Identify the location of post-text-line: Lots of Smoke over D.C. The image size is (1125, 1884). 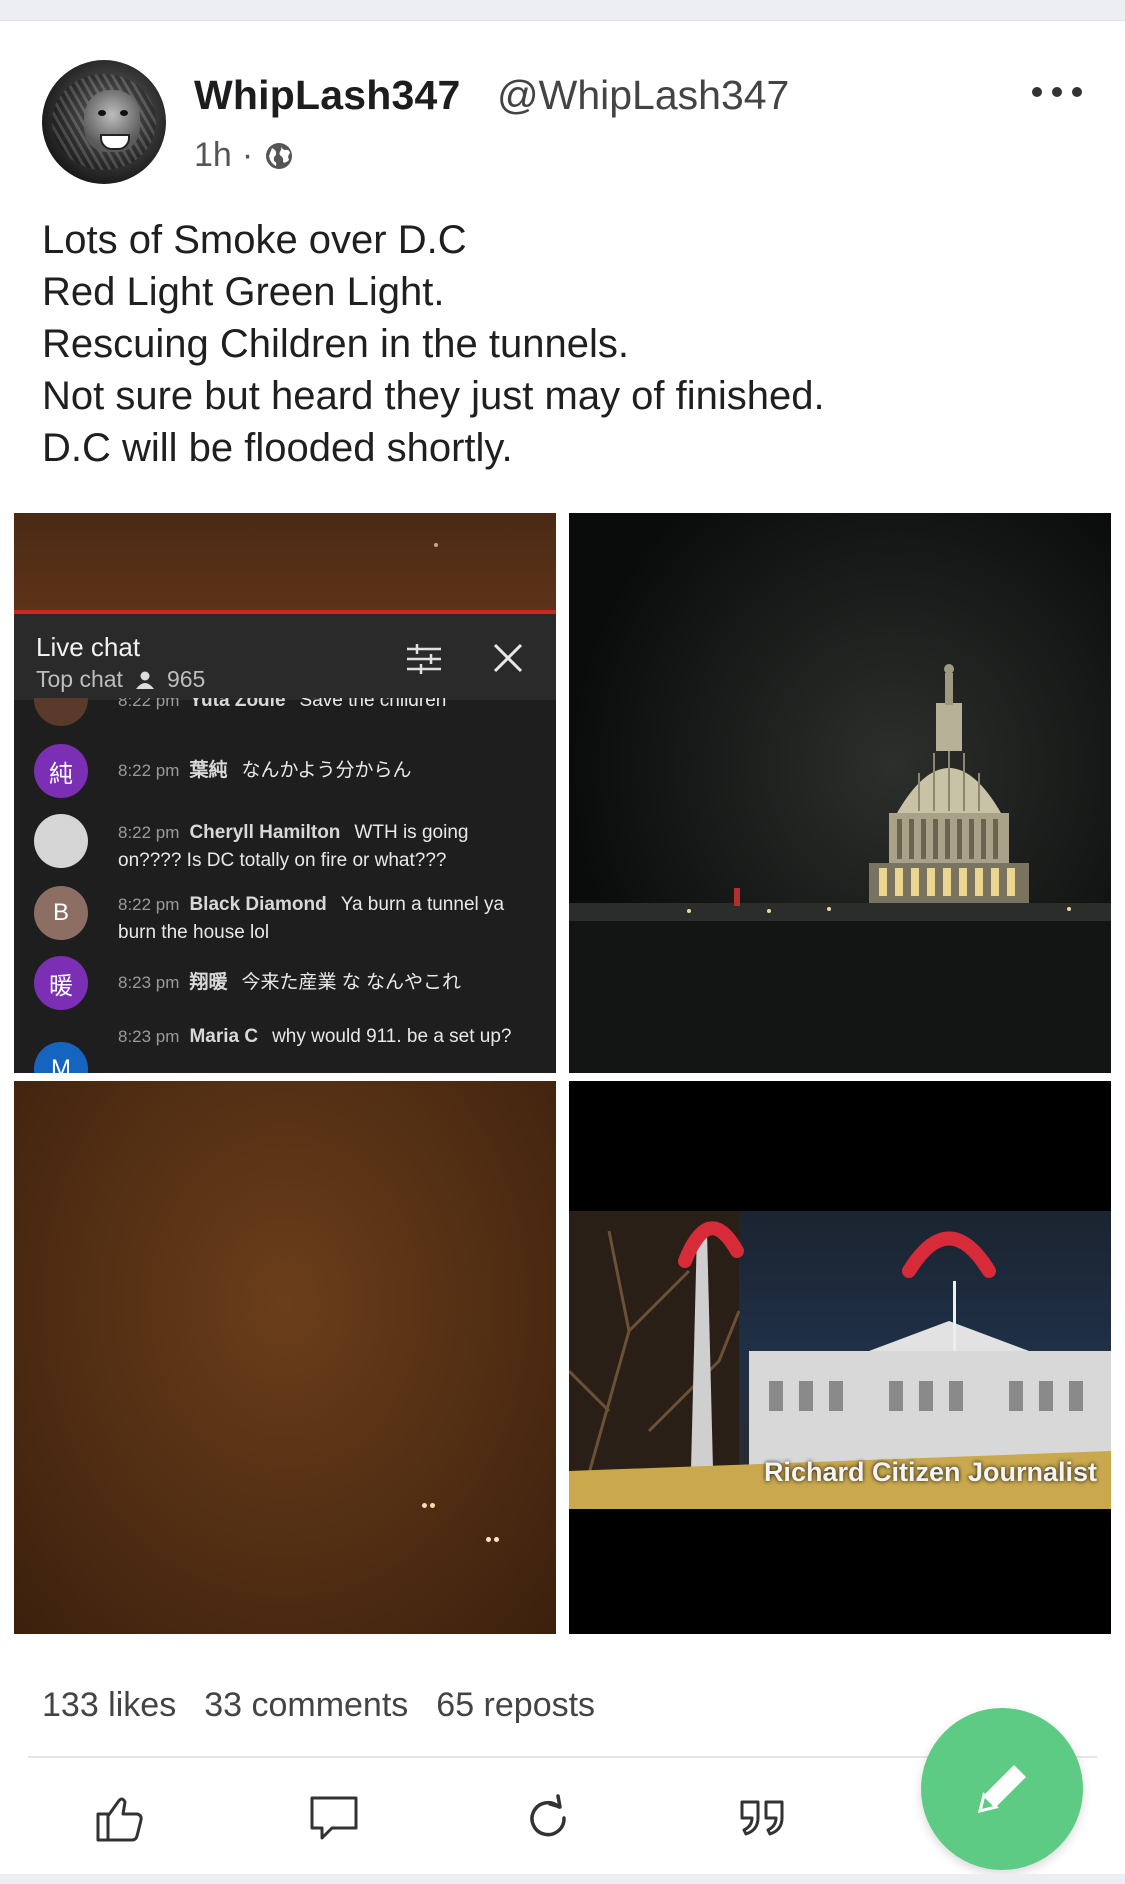
(254, 240).